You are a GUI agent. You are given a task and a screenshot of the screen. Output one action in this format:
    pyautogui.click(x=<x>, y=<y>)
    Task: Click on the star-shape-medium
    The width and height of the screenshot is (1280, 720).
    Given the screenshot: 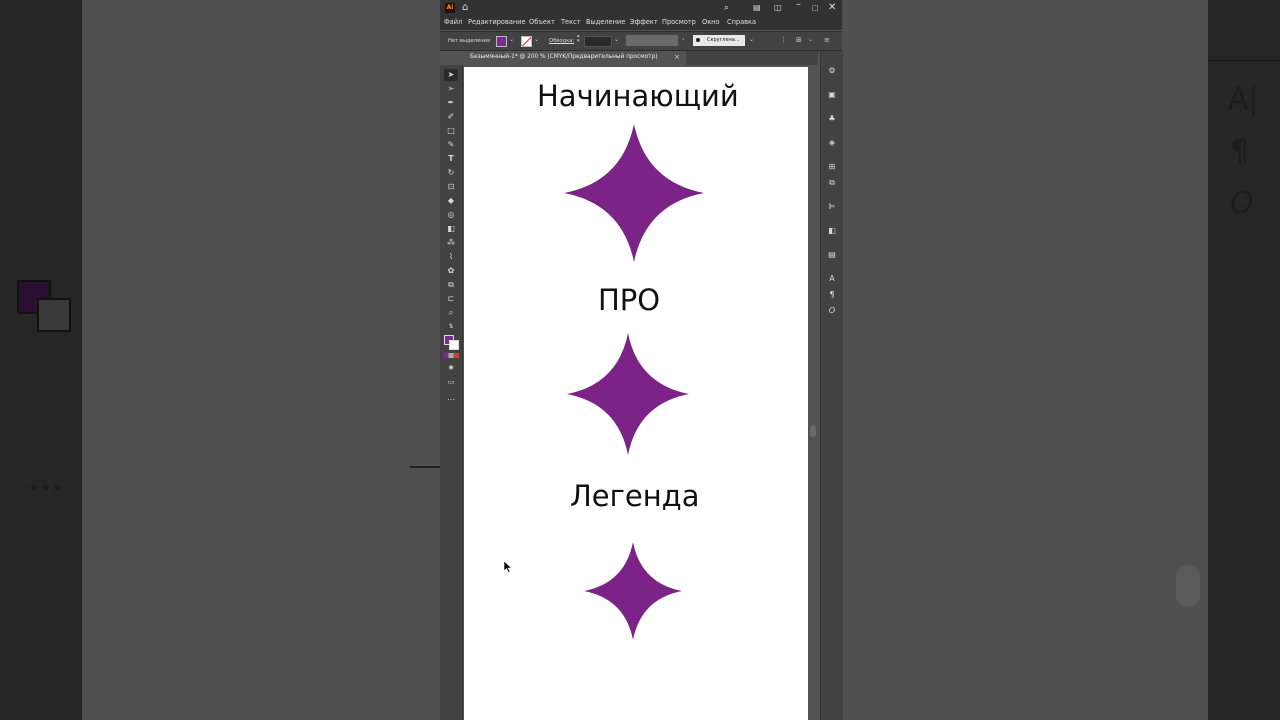 What is the action you would take?
    pyautogui.click(x=628, y=394)
    